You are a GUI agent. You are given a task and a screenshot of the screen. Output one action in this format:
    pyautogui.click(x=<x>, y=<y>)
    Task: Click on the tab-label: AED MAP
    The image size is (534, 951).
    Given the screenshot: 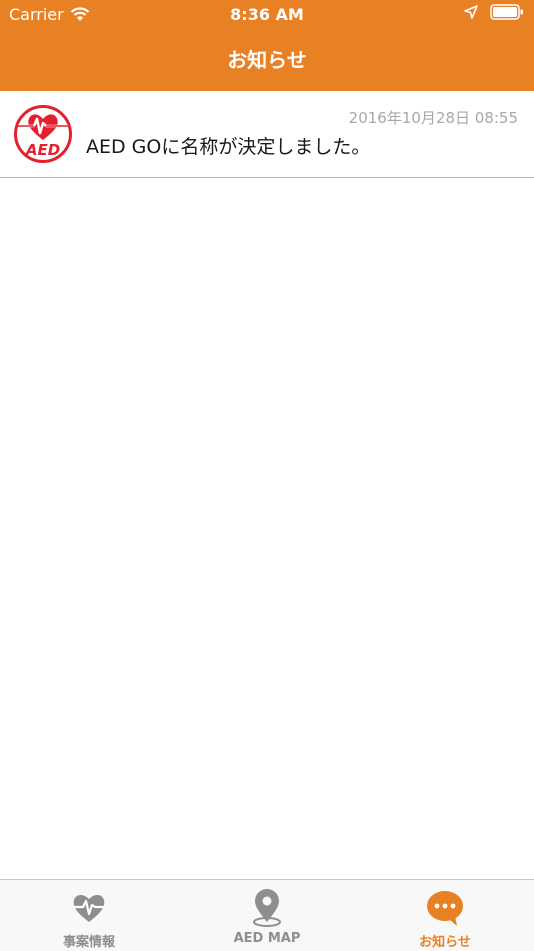 What is the action you would take?
    pyautogui.click(x=267, y=938)
    